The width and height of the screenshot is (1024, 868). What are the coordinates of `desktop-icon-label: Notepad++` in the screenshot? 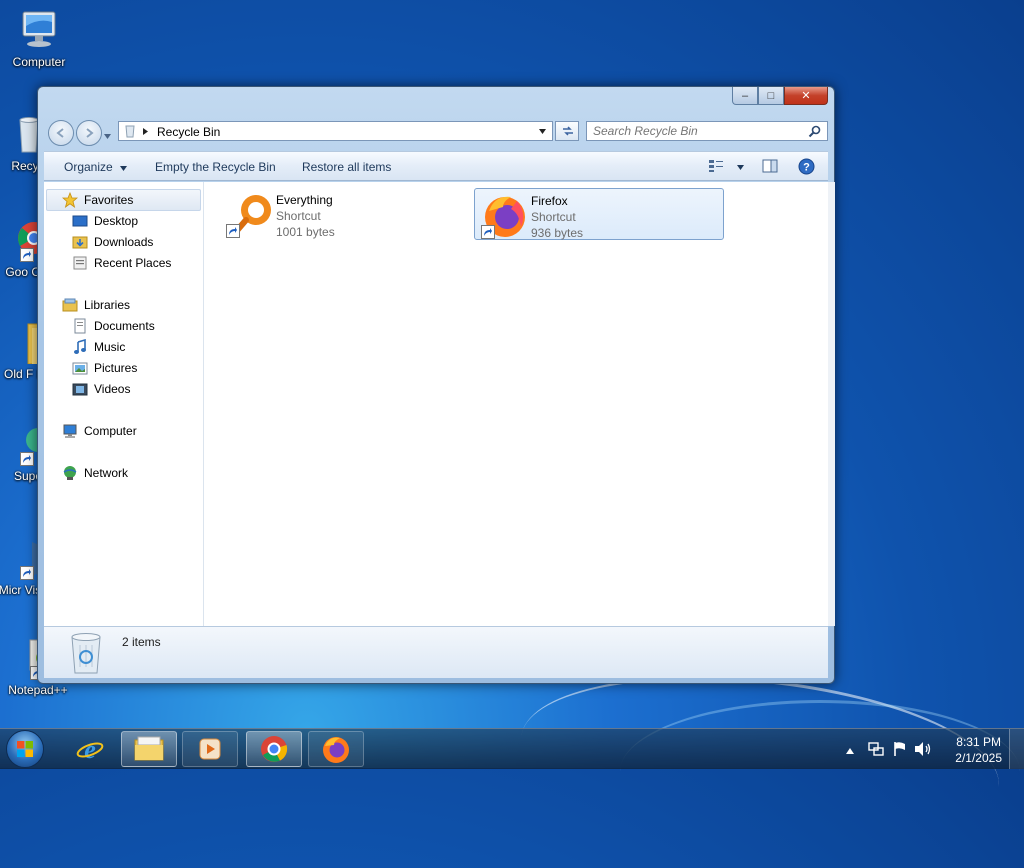 It's located at (38, 690).